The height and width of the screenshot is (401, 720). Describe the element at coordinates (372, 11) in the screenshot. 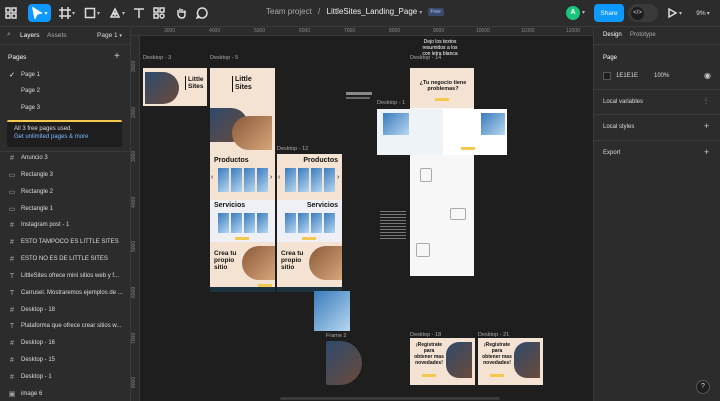

I see `file-name: LittleSites_Landing_Page` at that location.